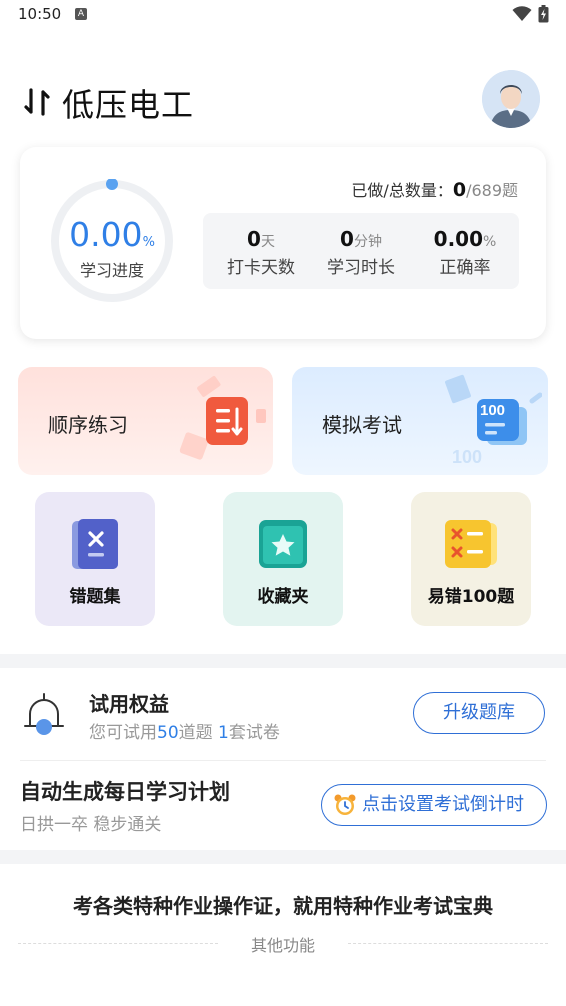  I want to click on trial-question-count: 50, so click(168, 733).